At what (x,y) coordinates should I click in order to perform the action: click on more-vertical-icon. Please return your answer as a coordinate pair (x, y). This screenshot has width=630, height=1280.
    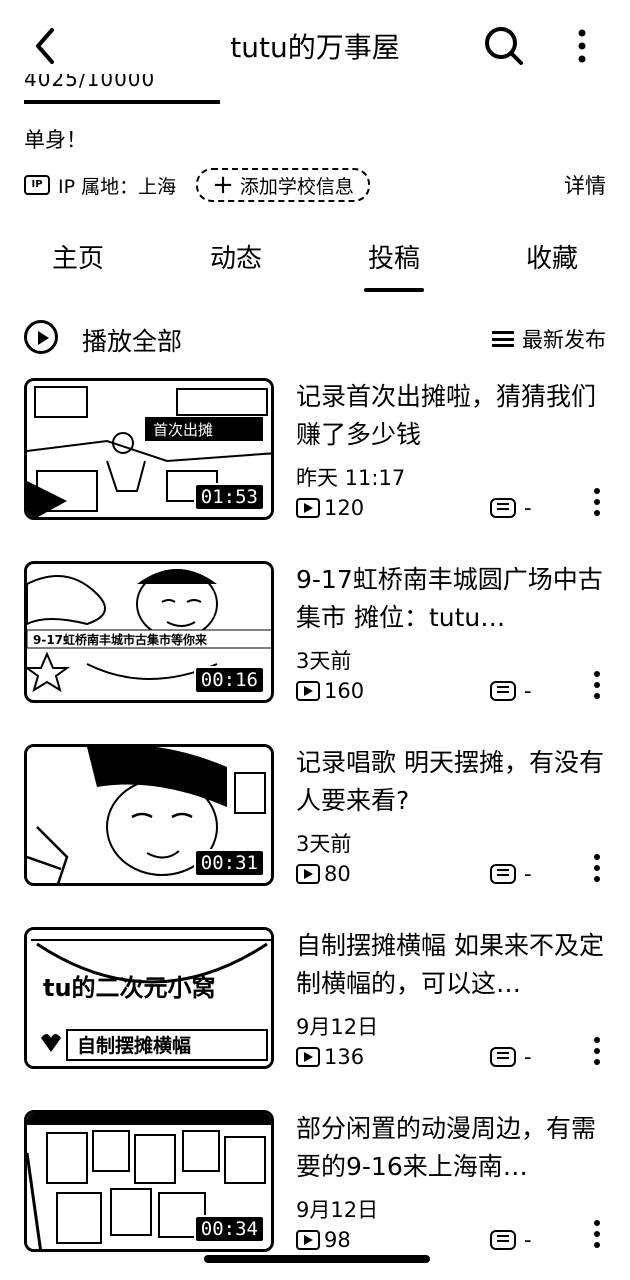
    Looking at the image, I should click on (582, 46).